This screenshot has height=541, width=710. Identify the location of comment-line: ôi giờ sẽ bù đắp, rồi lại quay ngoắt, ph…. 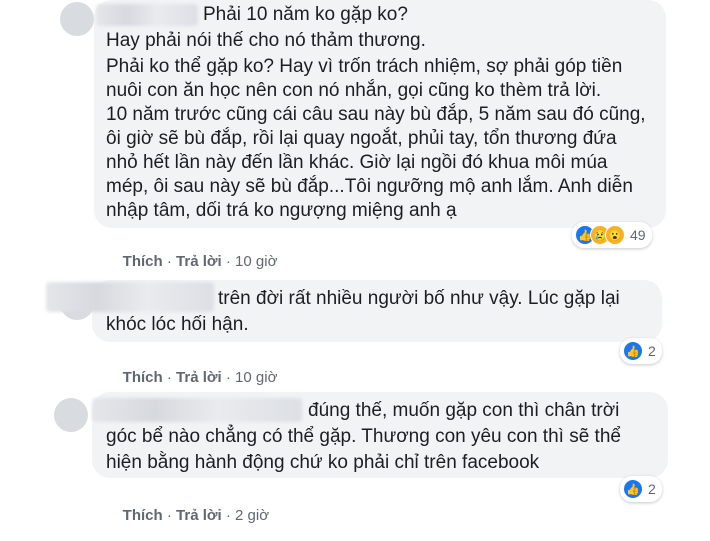
(361, 138).